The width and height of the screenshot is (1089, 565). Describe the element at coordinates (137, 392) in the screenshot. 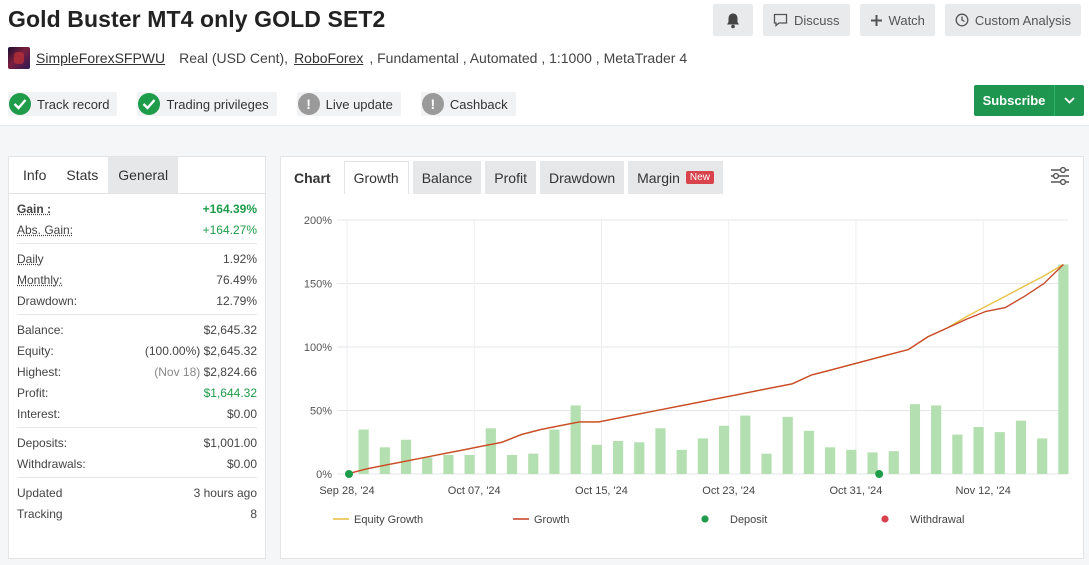

I see `stat-row-profit: Profit: $1,644.32` at that location.